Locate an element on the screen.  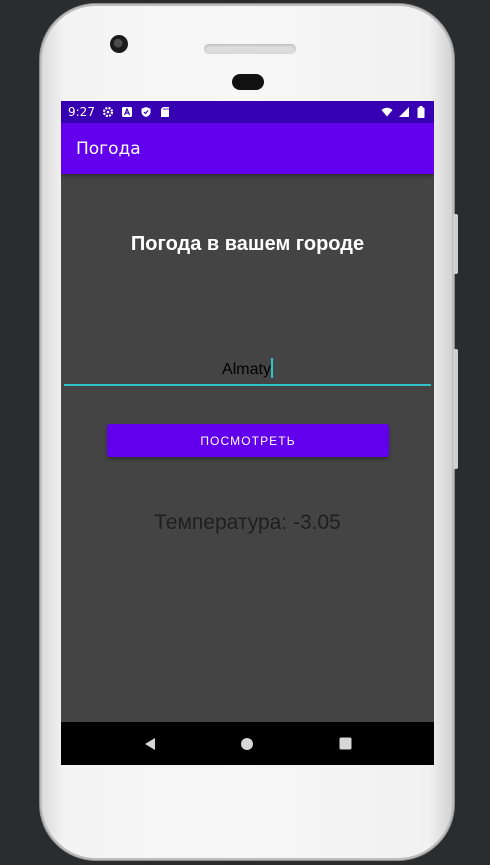
sd-card-icon is located at coordinates (165, 112).